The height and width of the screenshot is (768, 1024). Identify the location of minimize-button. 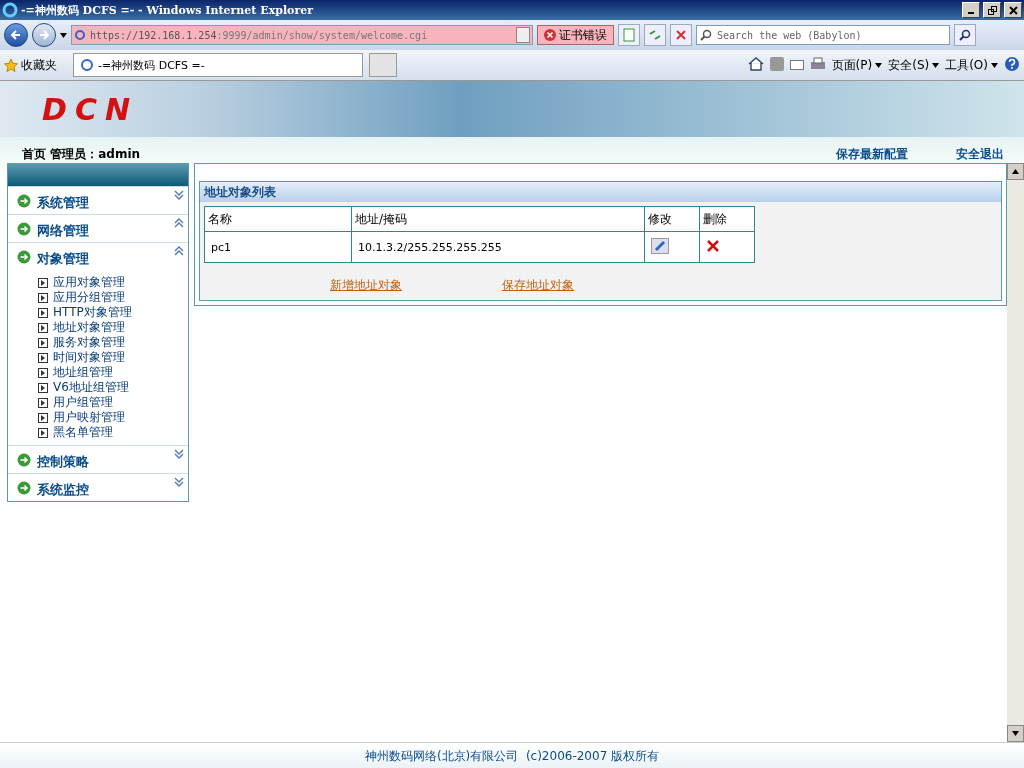
(971, 10).